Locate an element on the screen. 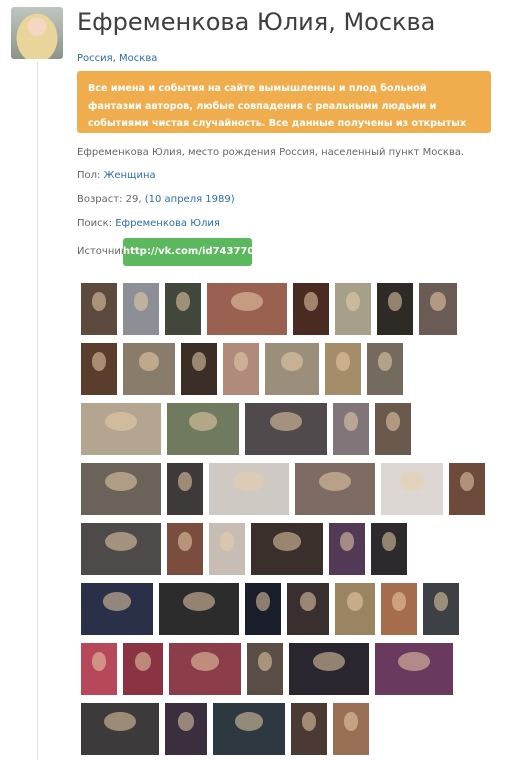 This screenshot has height=760, width=513. country-link: Россия is located at coordinates (95, 58).